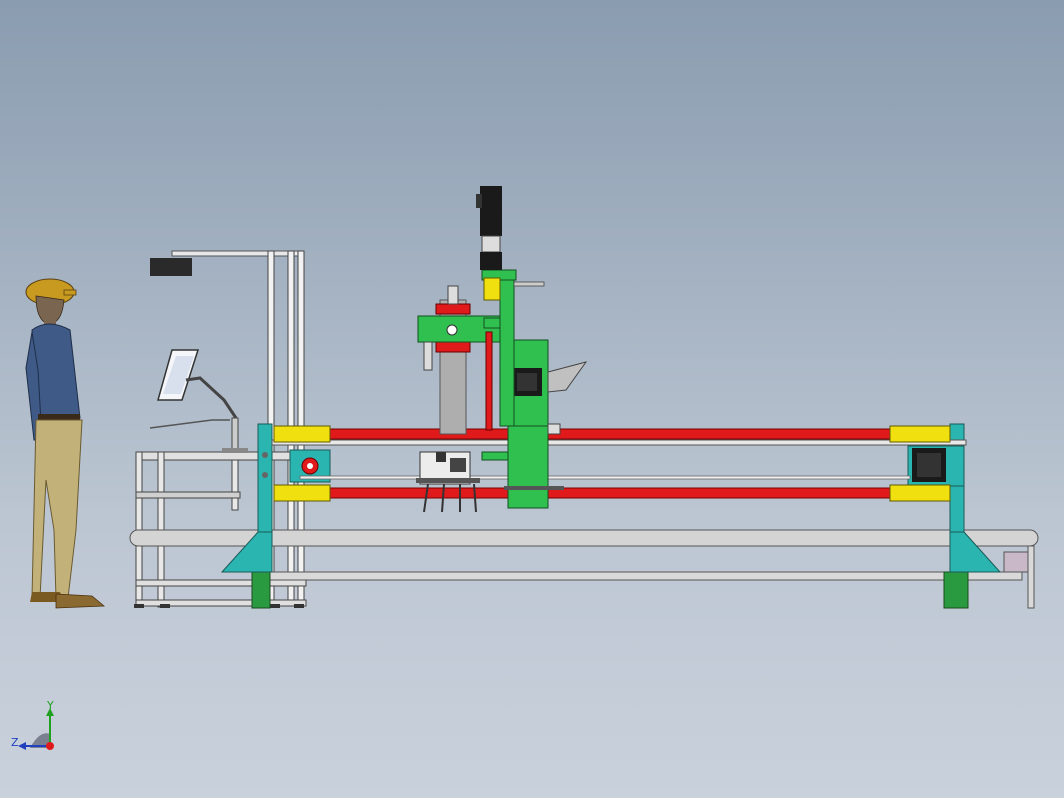  What do you see at coordinates (15, 742) in the screenshot?
I see `z-axis-label: Z` at bounding box center [15, 742].